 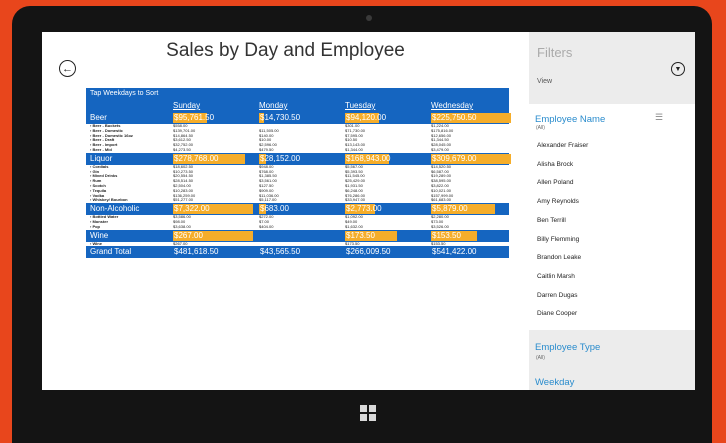 What do you see at coordinates (556, 276) in the screenshot?
I see `employee-list-item: Caitlin Marsh` at bounding box center [556, 276].